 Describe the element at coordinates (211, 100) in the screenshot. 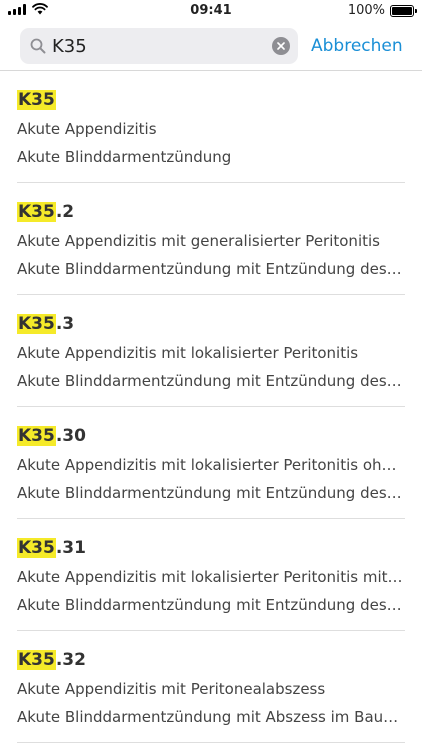

I see `result-code: K35` at that location.